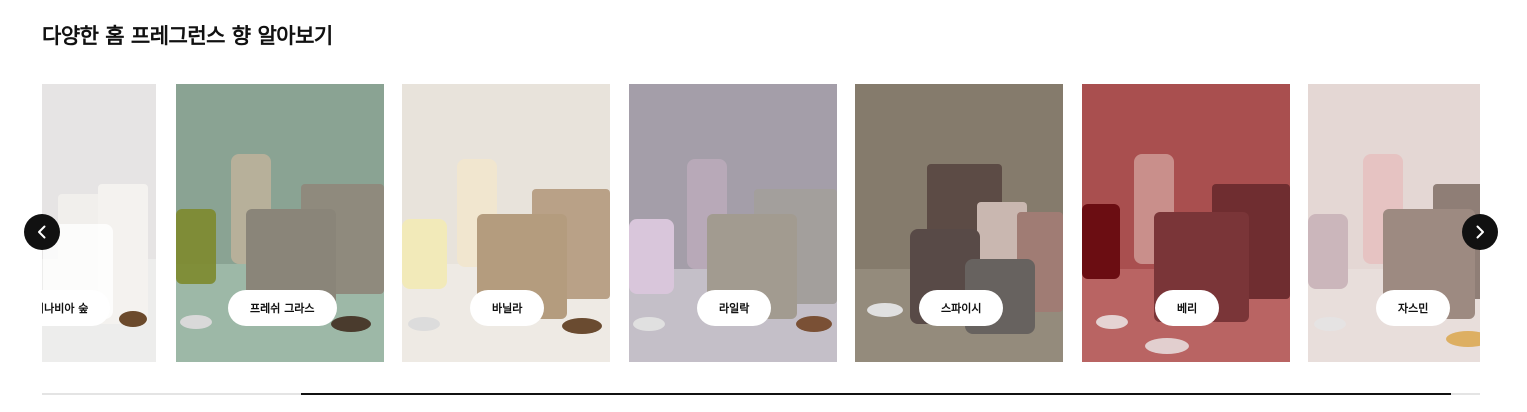 The height and width of the screenshot is (412, 1527). Describe the element at coordinates (1187, 308) in the screenshot. I see `fragrance-label: 베리` at that location.